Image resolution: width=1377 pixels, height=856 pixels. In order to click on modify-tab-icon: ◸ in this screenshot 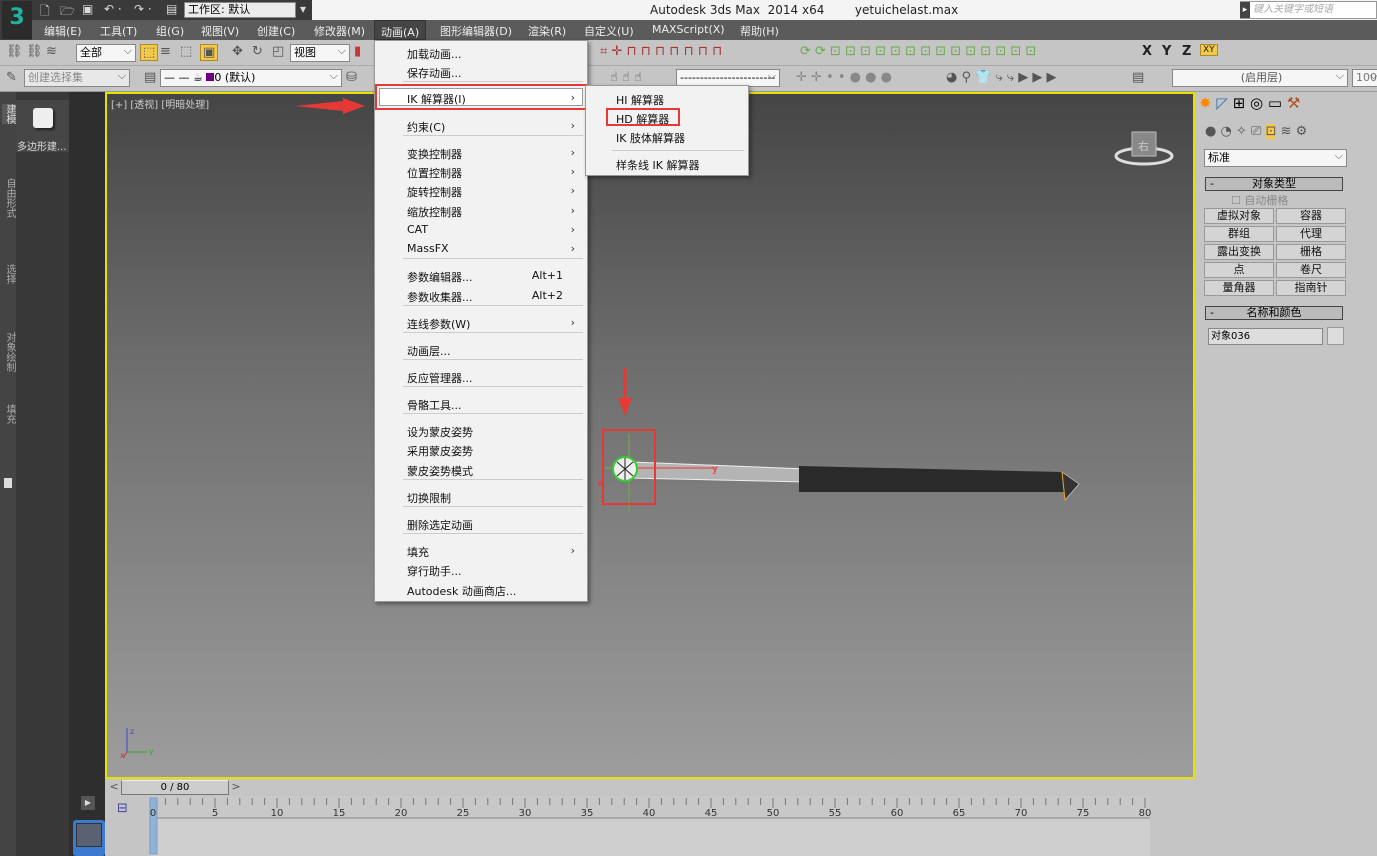, I will do `click(1222, 103)`.